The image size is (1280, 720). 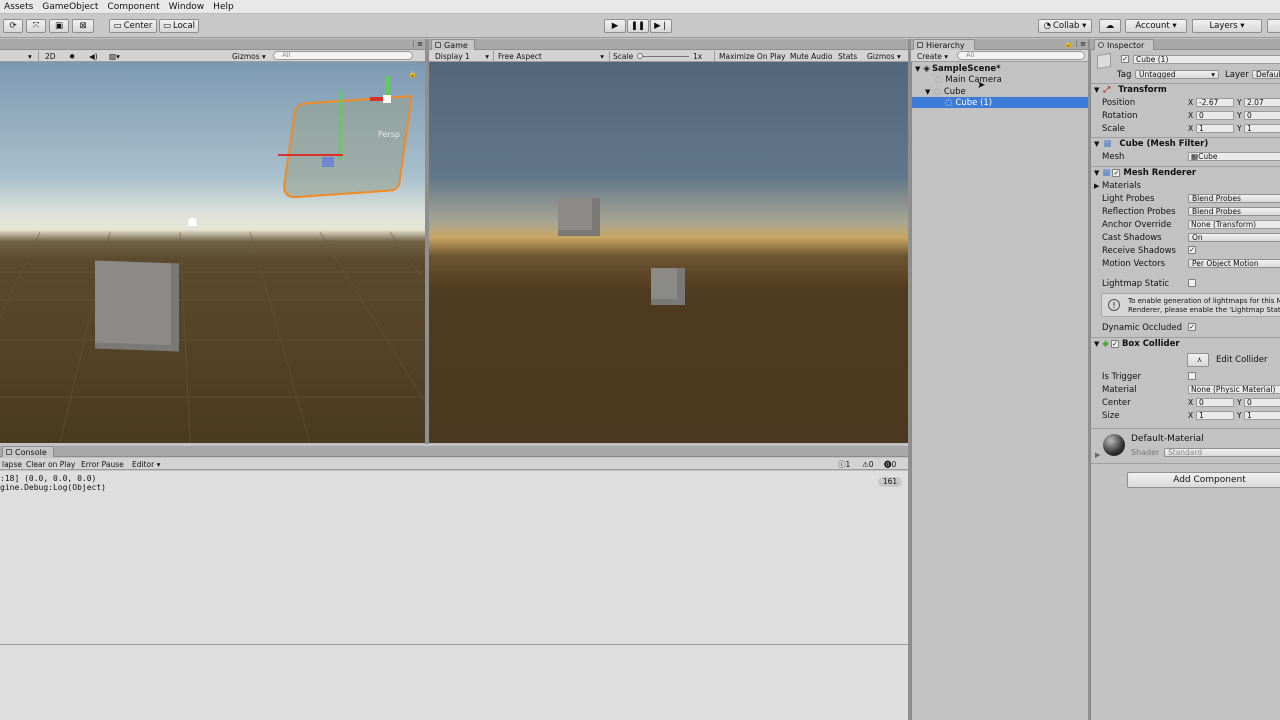 What do you see at coordinates (1116, 173) in the screenshot?
I see `mesh-renderer-enabled-checkbox: ✓` at bounding box center [1116, 173].